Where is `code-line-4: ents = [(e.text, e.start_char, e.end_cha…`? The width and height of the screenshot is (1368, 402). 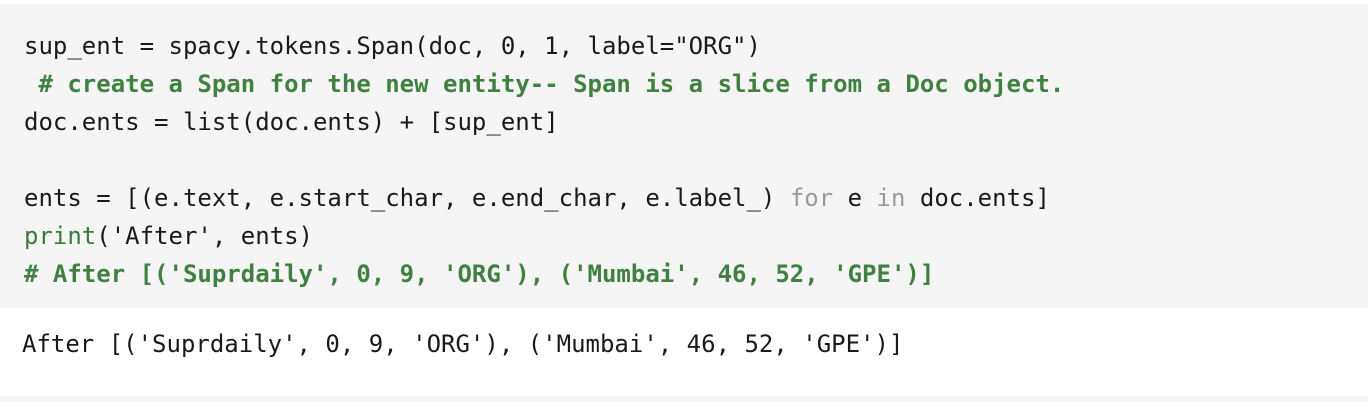 code-line-4: ents = [(e.text, e.start_char, e.end_cha… is located at coordinates (537, 198).